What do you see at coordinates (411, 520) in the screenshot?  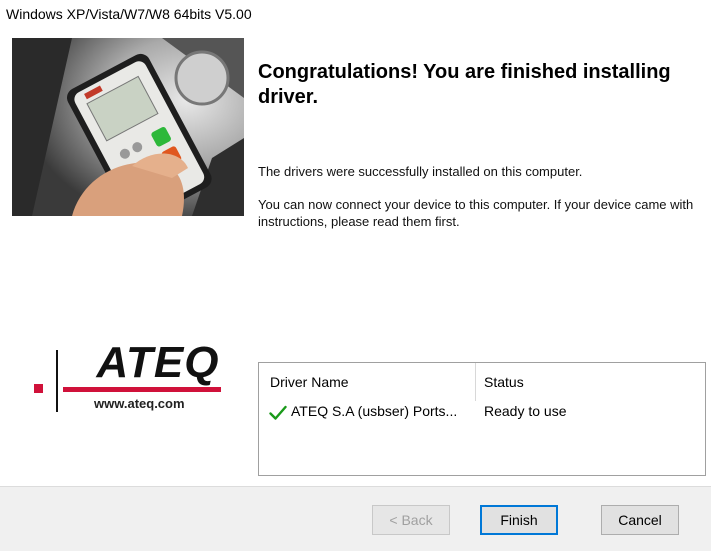 I see `back-button: < Back` at bounding box center [411, 520].